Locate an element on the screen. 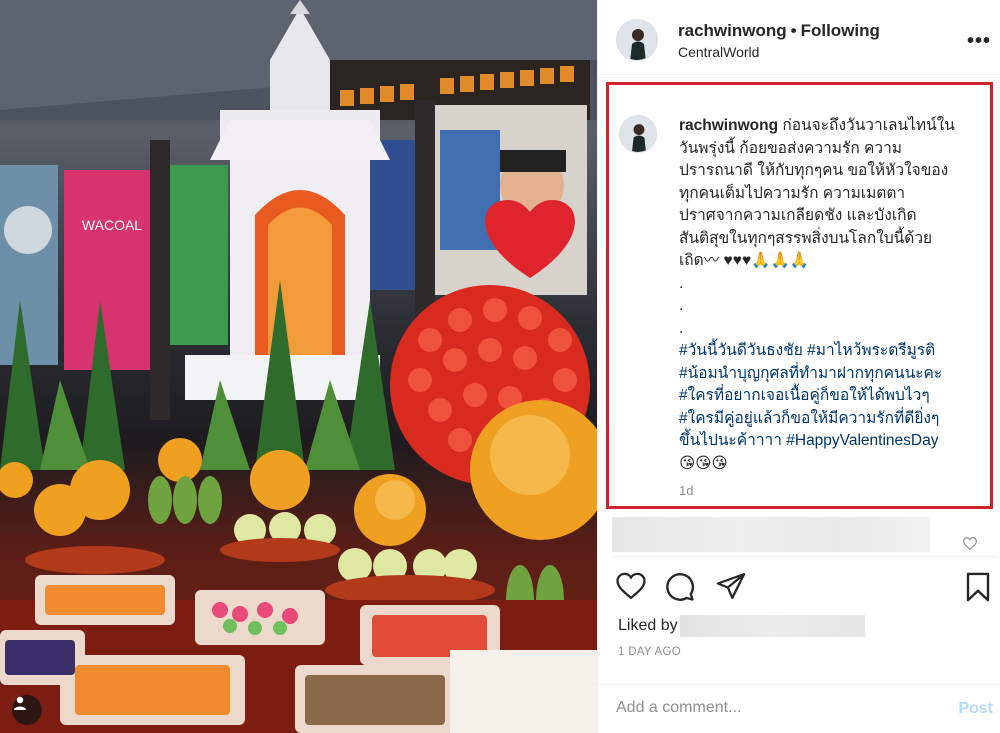 The width and height of the screenshot is (1000, 733). liked-by-label: Liked by is located at coordinates (648, 626).